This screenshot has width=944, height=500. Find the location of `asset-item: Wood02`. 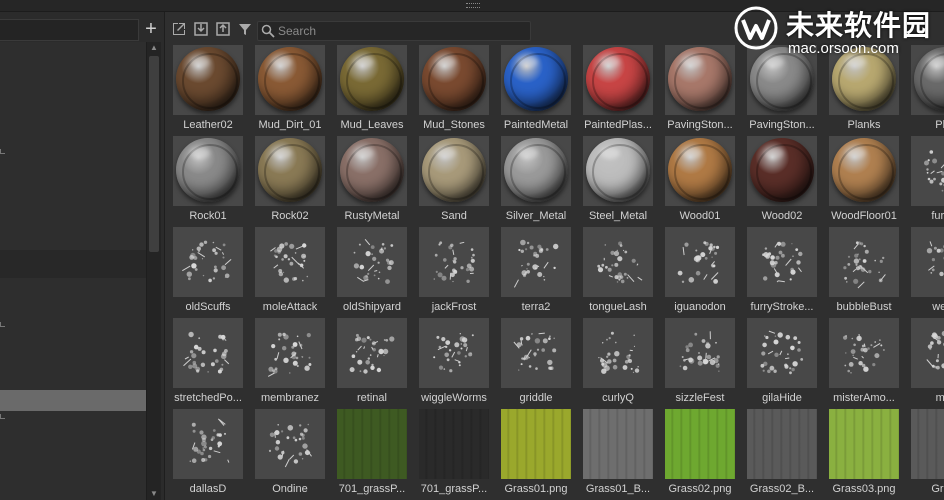

asset-item: Wood02 is located at coordinates (782, 181).